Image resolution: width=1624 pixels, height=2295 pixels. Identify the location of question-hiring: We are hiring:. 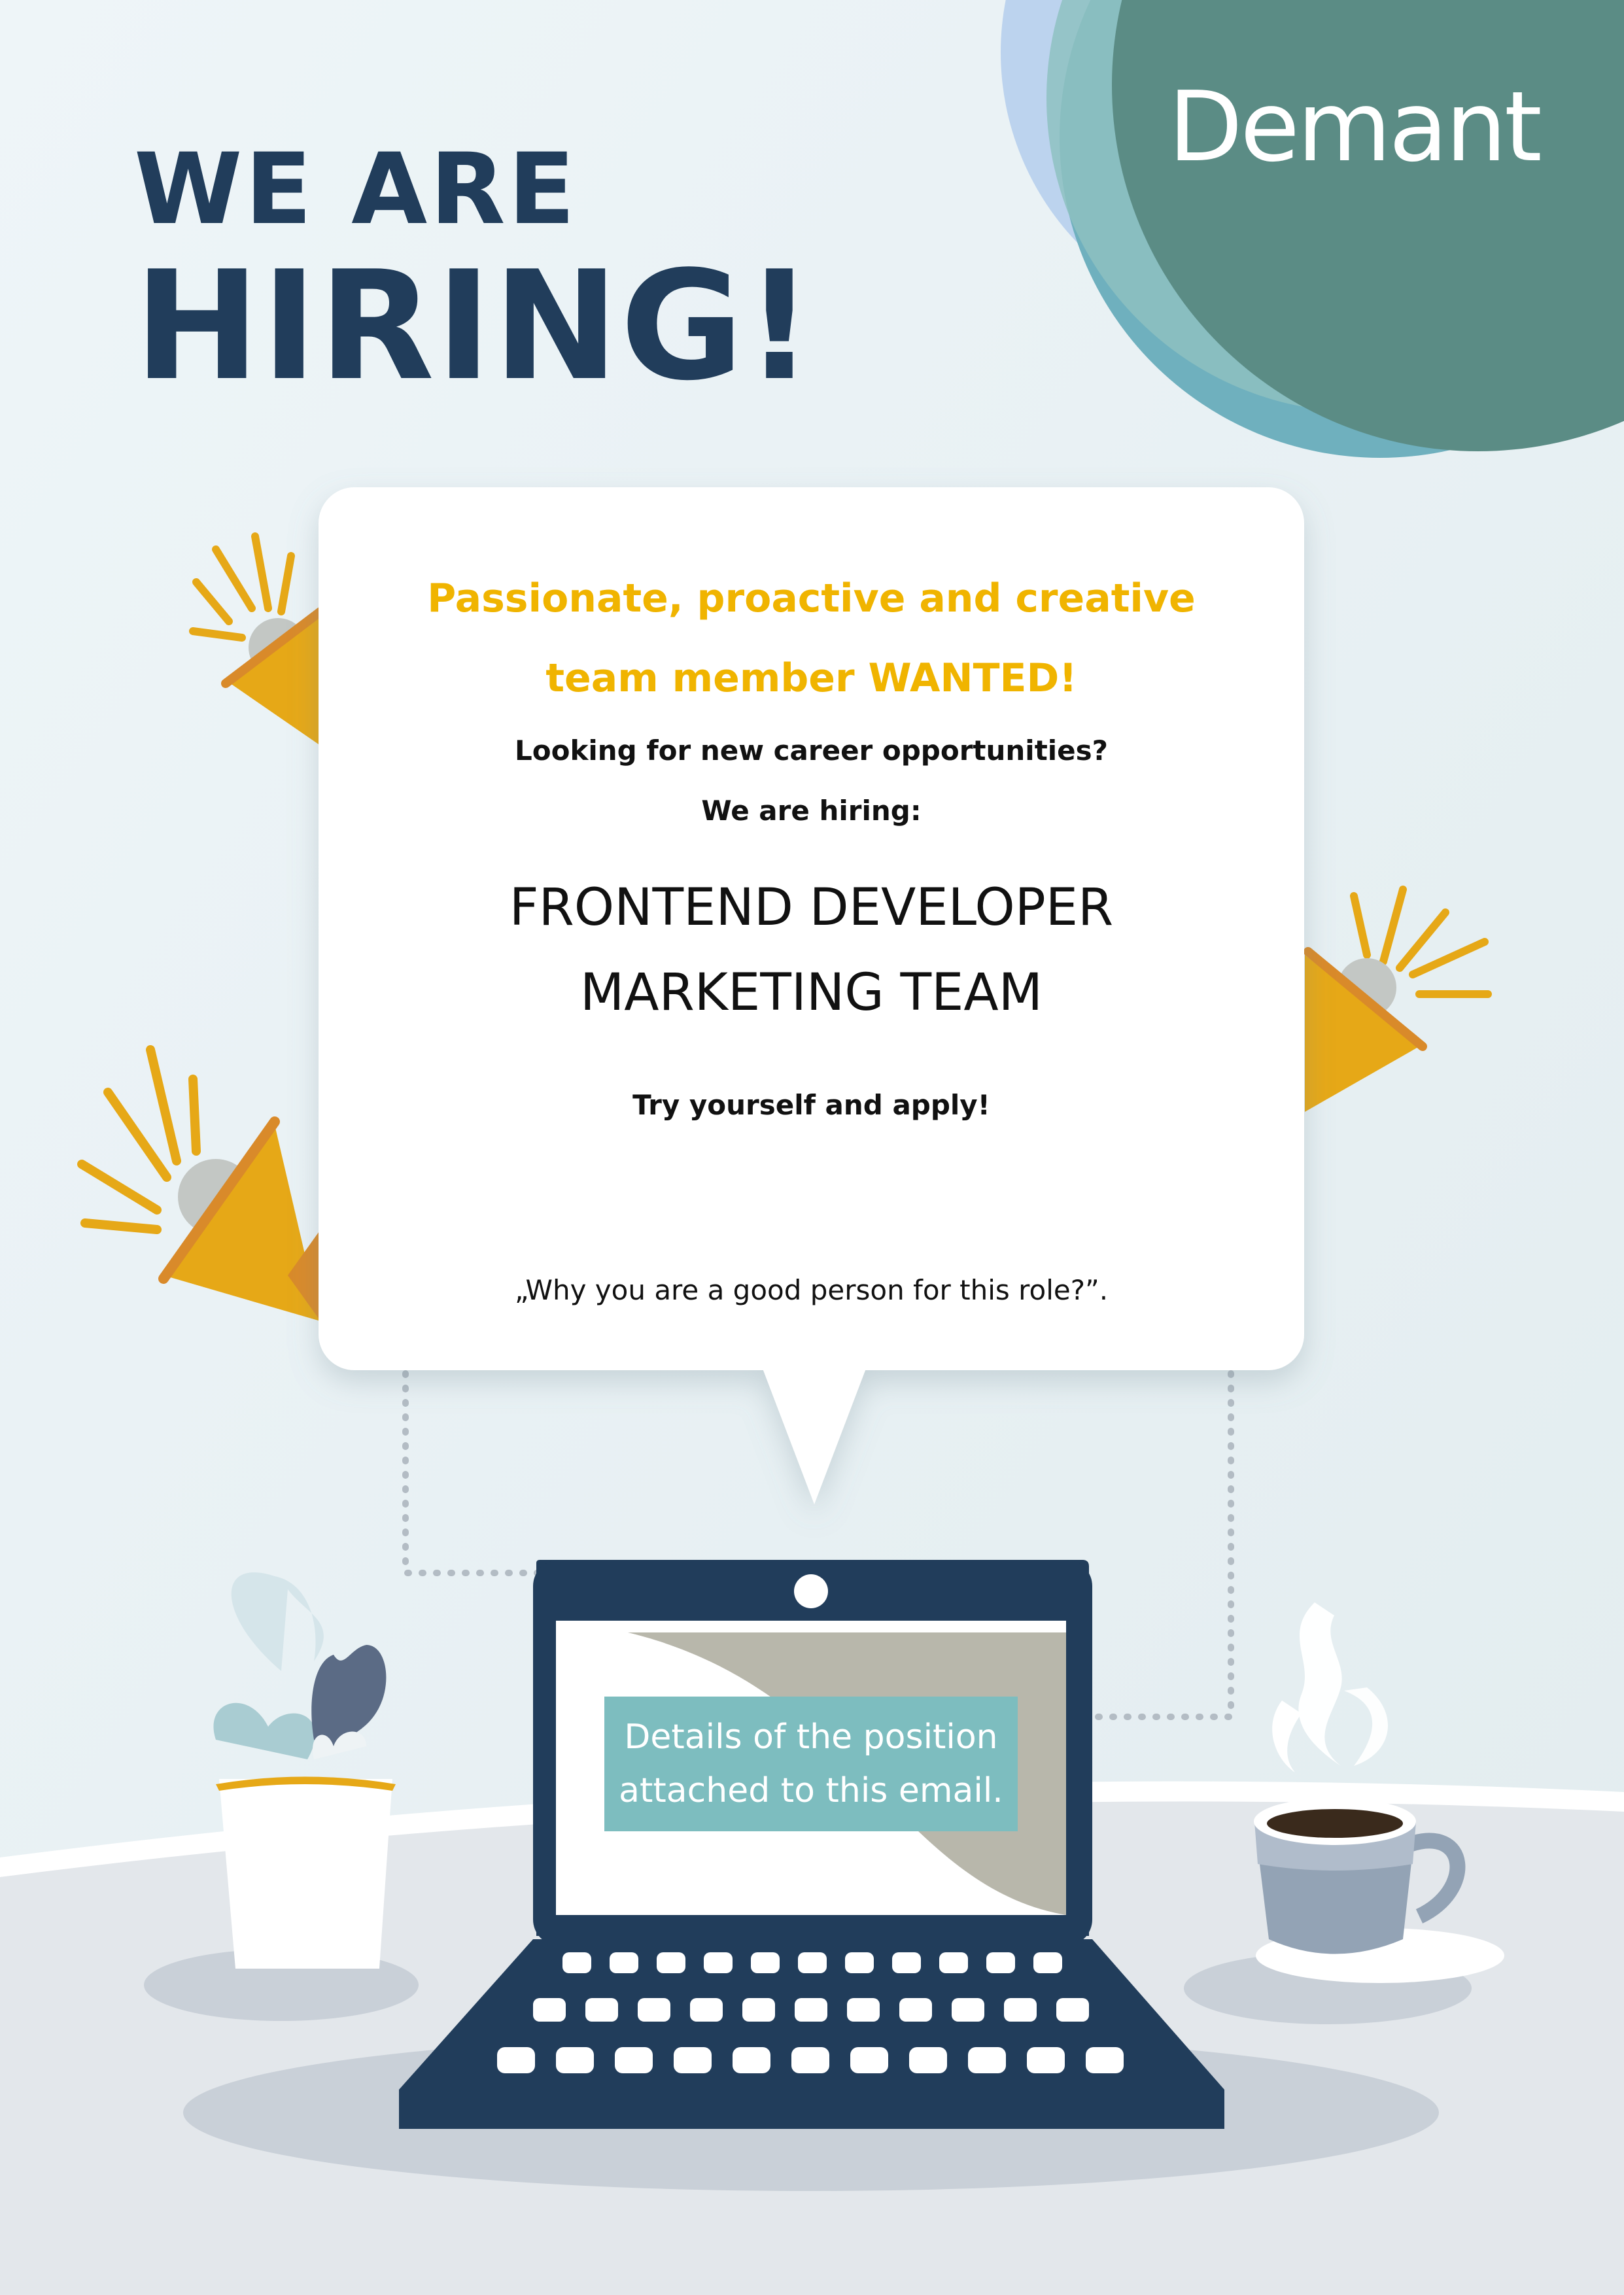
(811, 811).